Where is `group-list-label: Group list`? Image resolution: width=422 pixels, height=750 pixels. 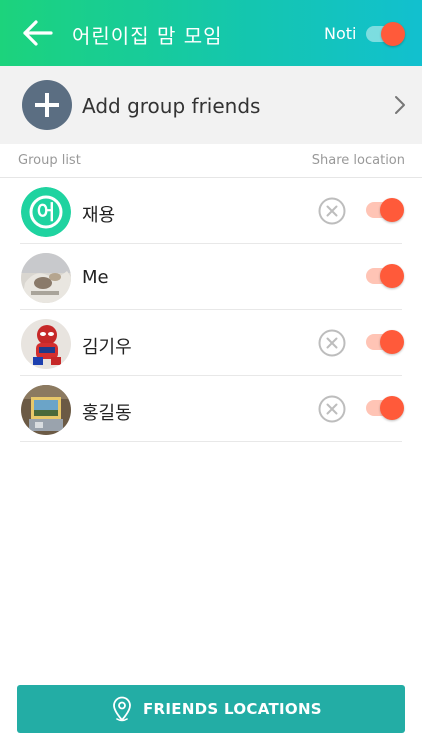
group-list-label: Group list is located at coordinates (49, 160).